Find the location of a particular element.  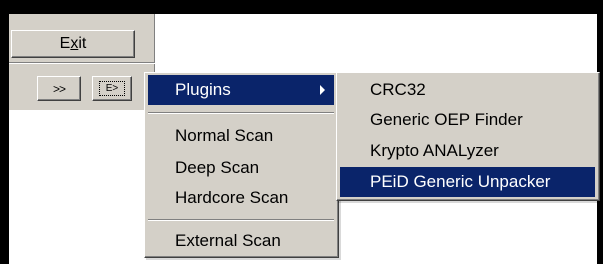

menu-item-deep-scan: Deep Scan is located at coordinates (241, 168).